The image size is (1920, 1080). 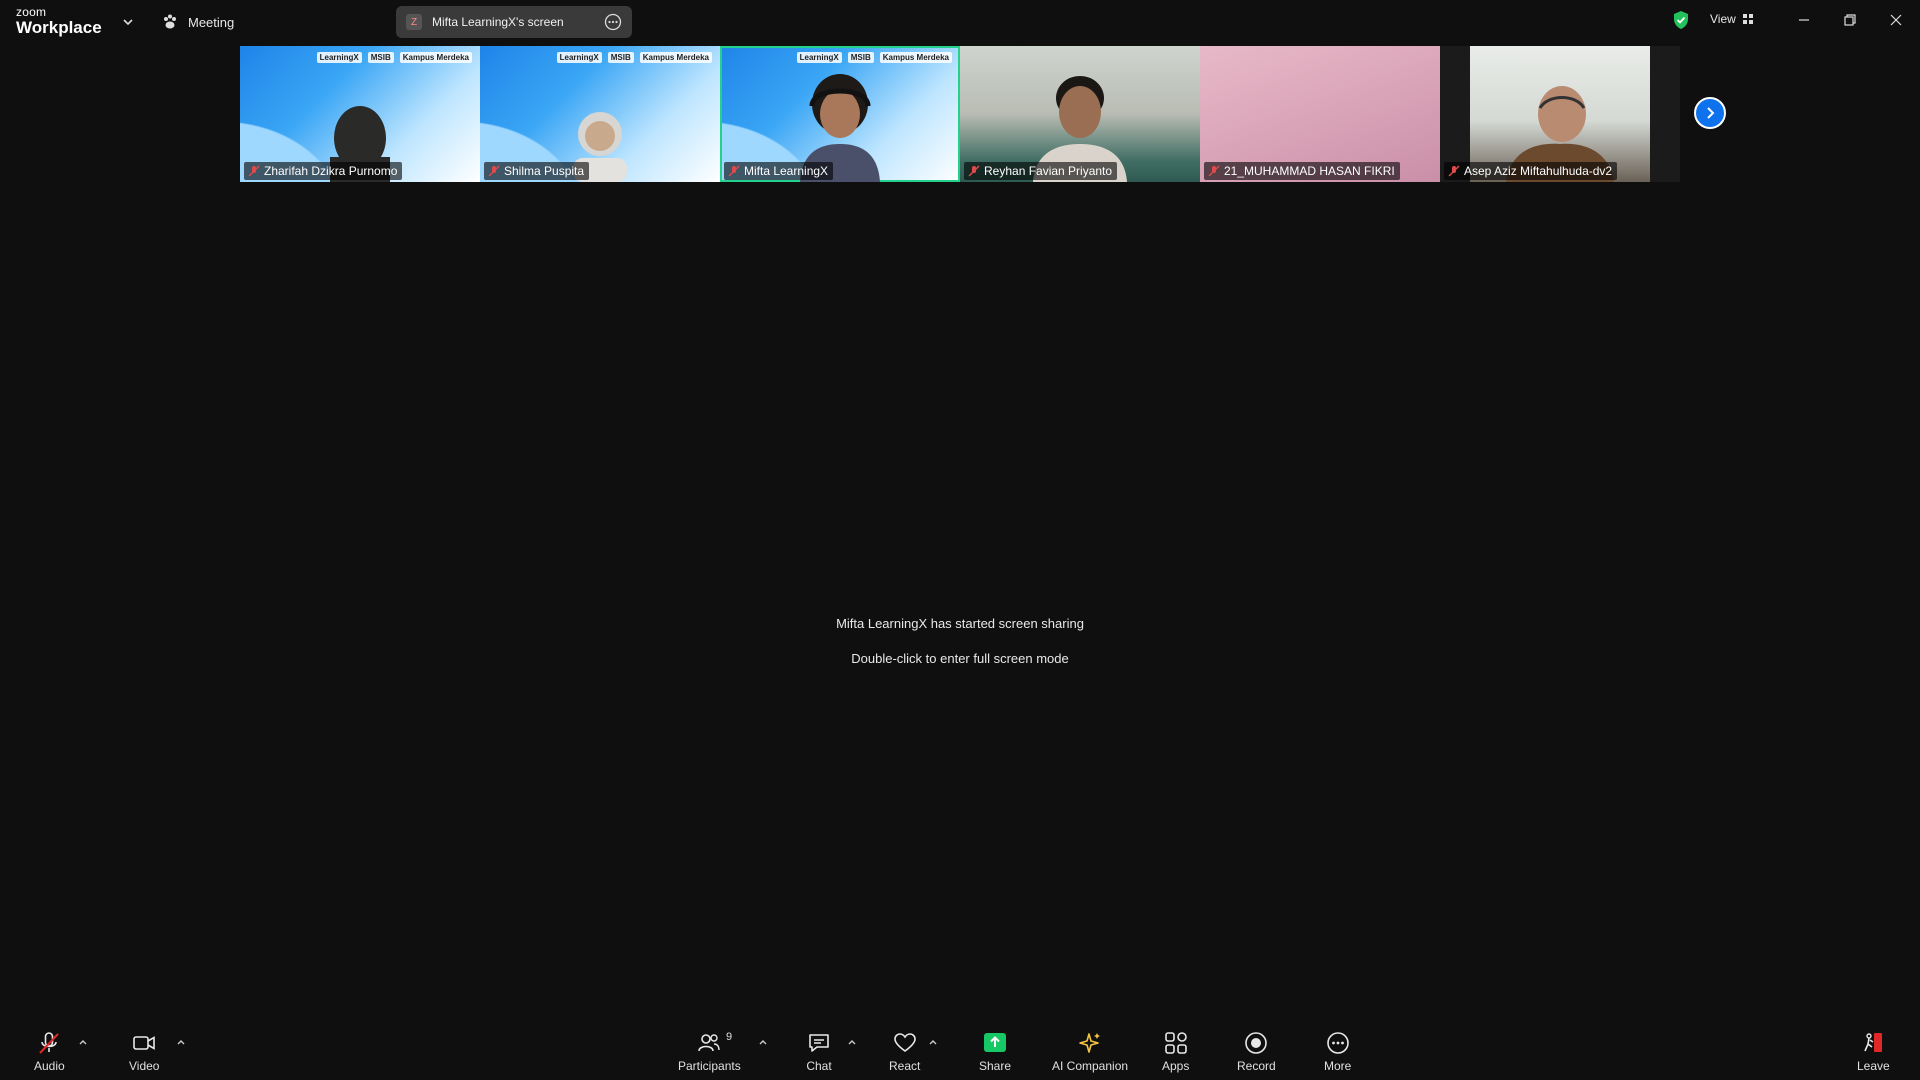 What do you see at coordinates (128, 22) in the screenshot?
I see `chevron-down-icon` at bounding box center [128, 22].